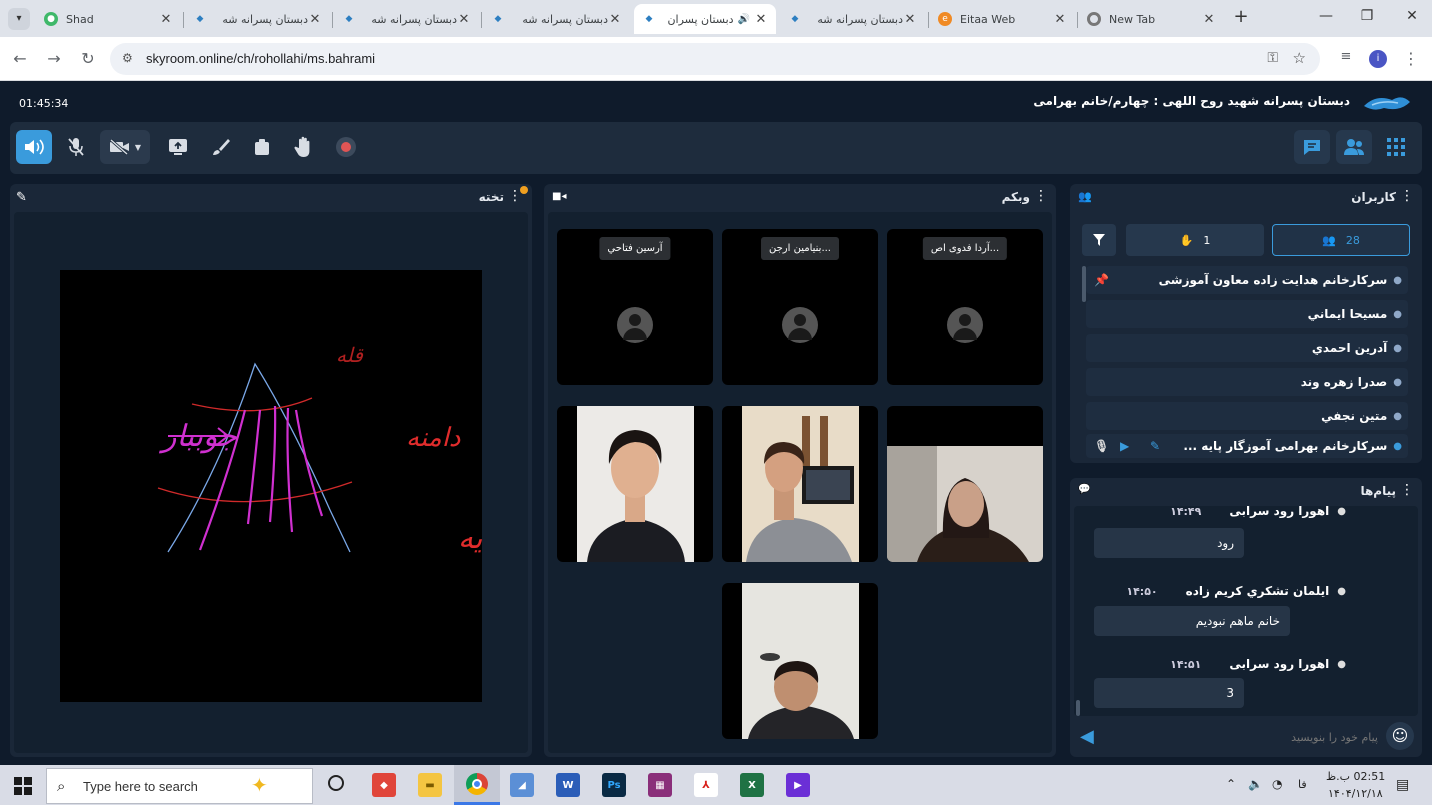 The height and width of the screenshot is (805, 1432). I want to click on clock-time: 02:51 ب.ظ, so click(1355, 776).